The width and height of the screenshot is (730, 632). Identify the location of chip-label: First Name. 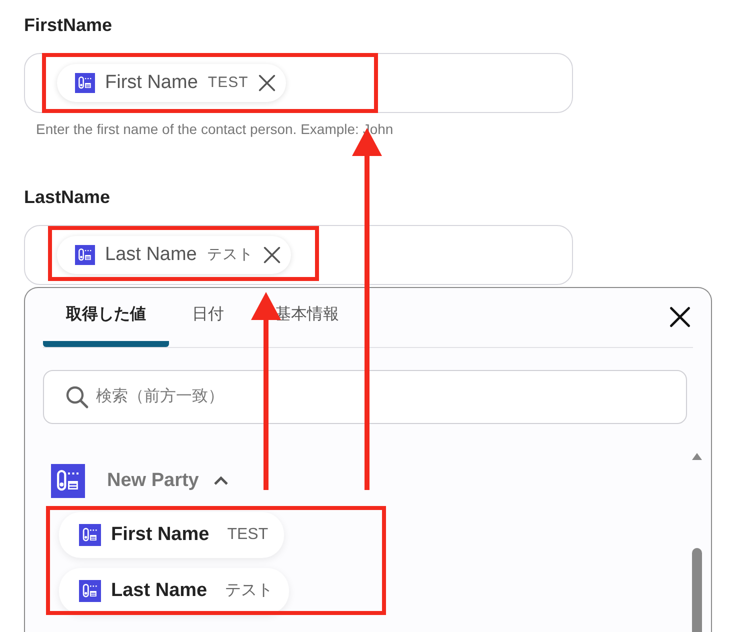
(151, 82).